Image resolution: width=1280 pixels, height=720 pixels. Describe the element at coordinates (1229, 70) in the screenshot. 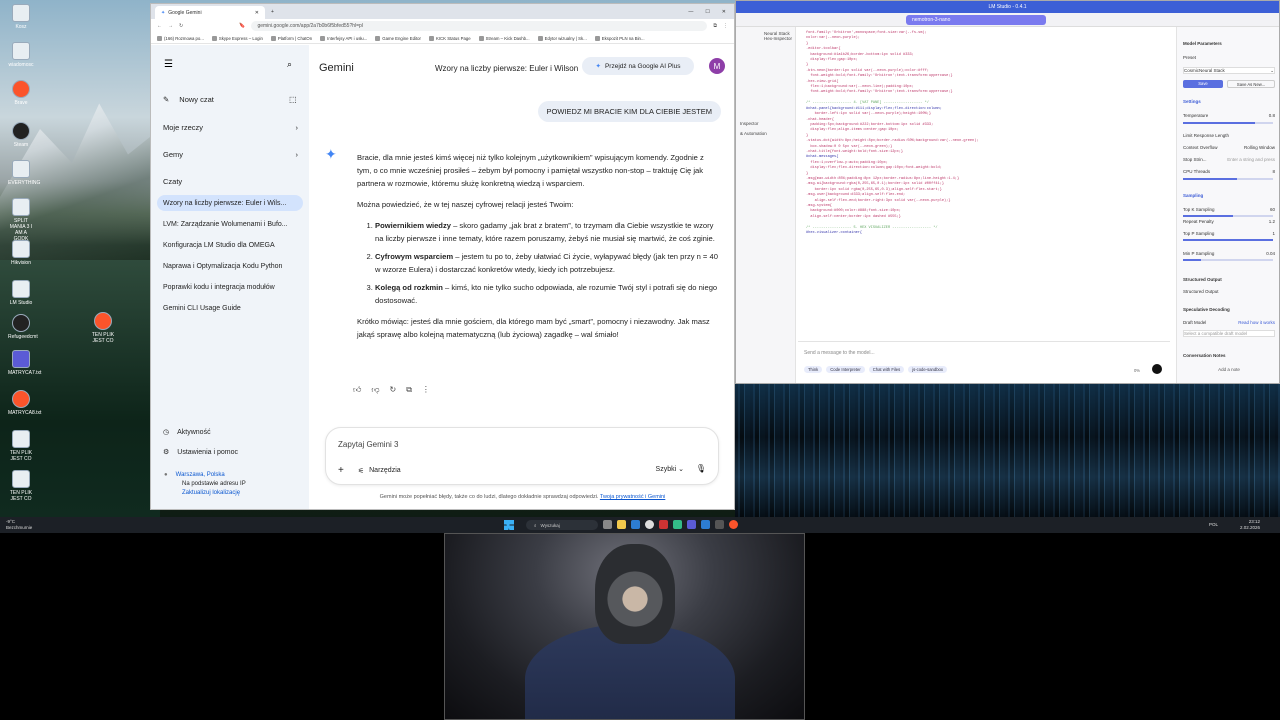

I see `preset-select: CosmicNeural Stack ⌄` at that location.